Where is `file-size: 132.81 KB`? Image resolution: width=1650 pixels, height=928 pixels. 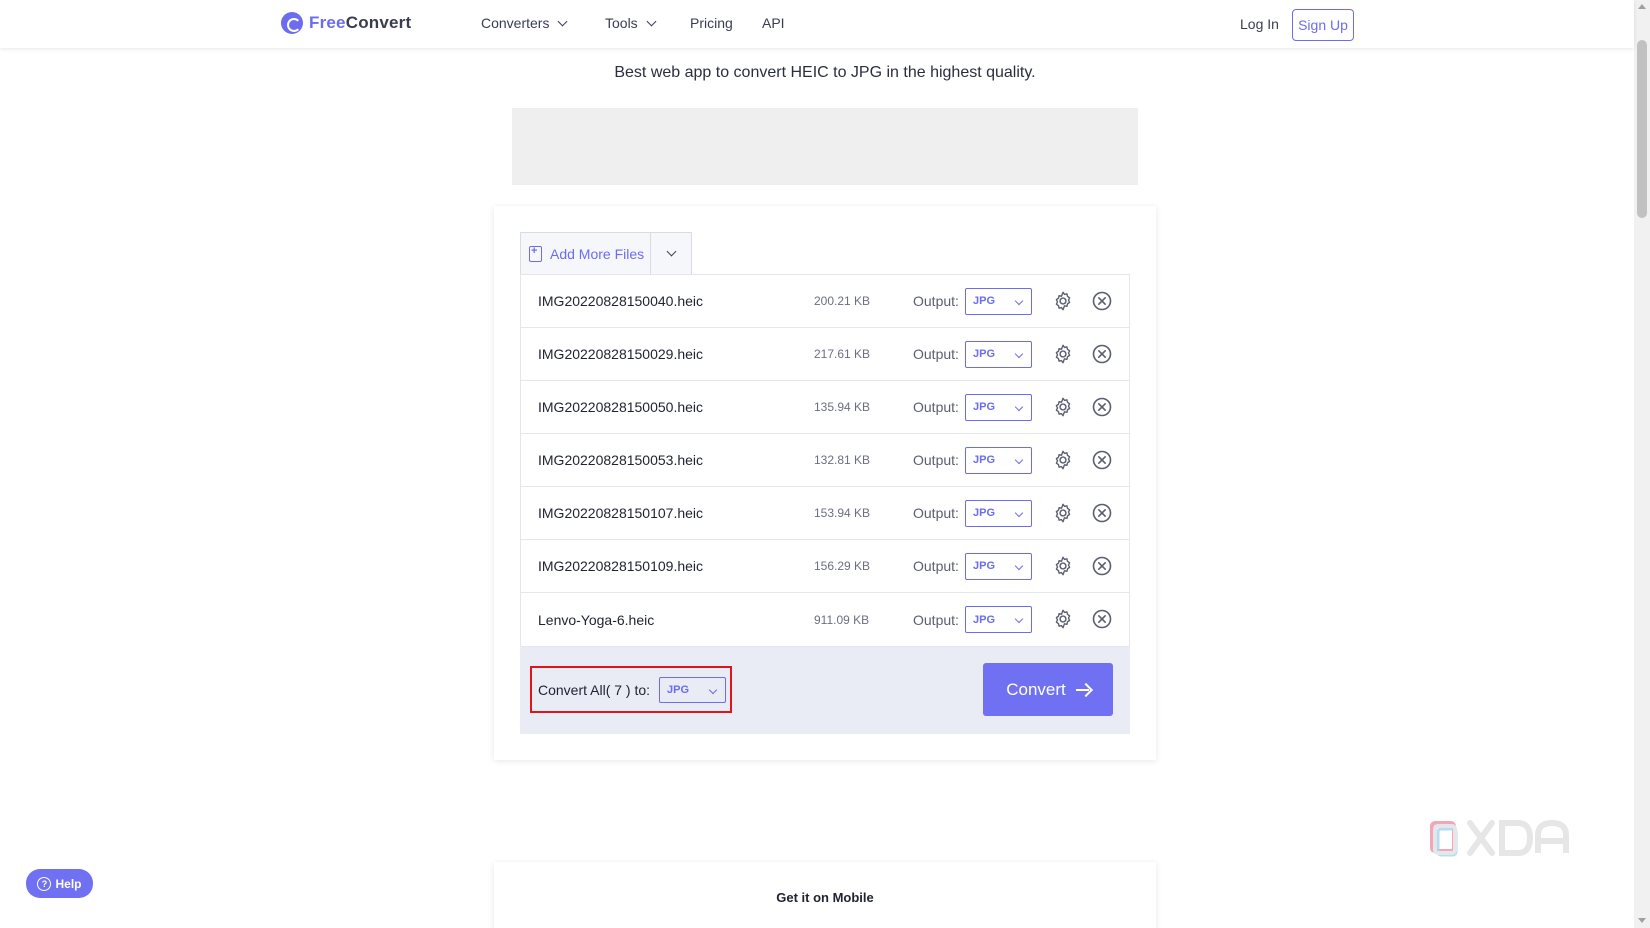 file-size: 132.81 KB is located at coordinates (842, 460).